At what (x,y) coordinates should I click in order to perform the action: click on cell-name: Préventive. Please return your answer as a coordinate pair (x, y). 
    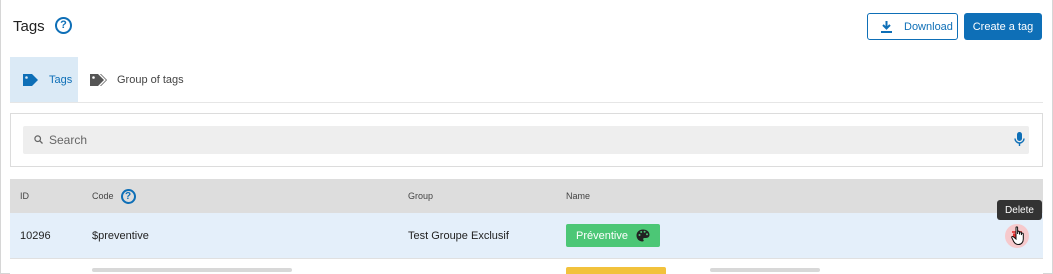
    Looking at the image, I should click on (613, 235).